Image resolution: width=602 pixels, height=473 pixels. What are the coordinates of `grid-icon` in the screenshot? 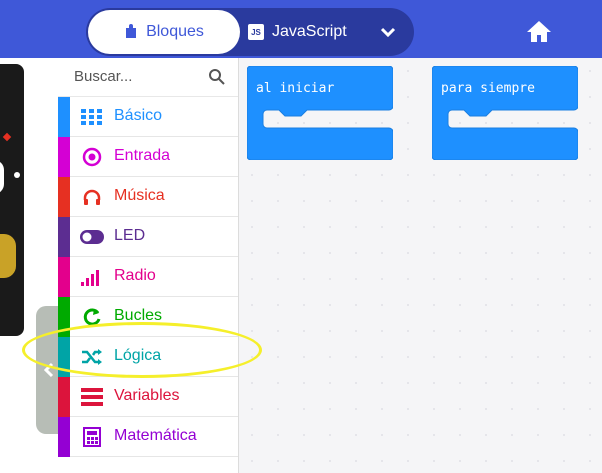 It's located at (92, 117).